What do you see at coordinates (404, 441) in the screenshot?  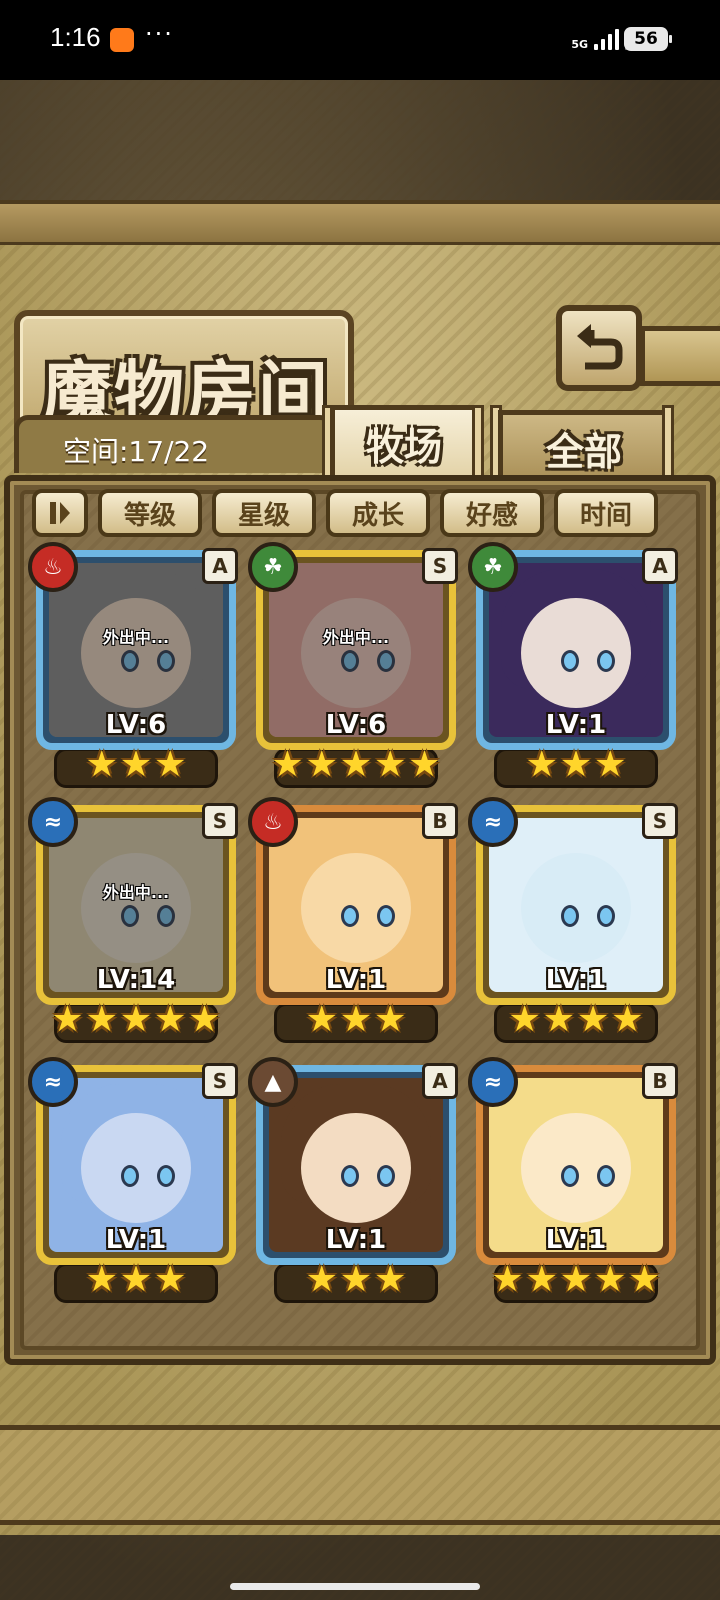 I see `tab-pasture: 牧场` at bounding box center [404, 441].